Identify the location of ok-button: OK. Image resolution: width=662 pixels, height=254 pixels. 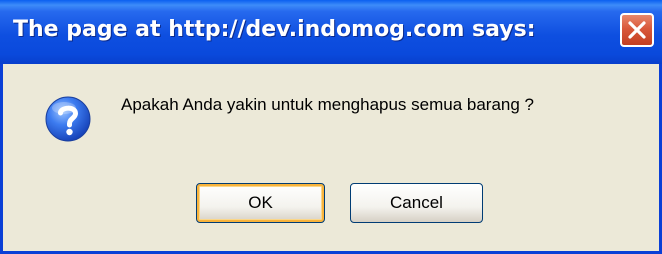
(260, 203).